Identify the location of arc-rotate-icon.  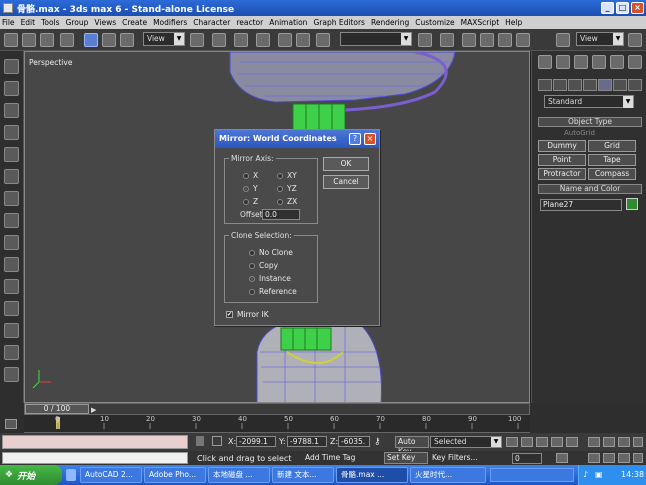
(609, 458).